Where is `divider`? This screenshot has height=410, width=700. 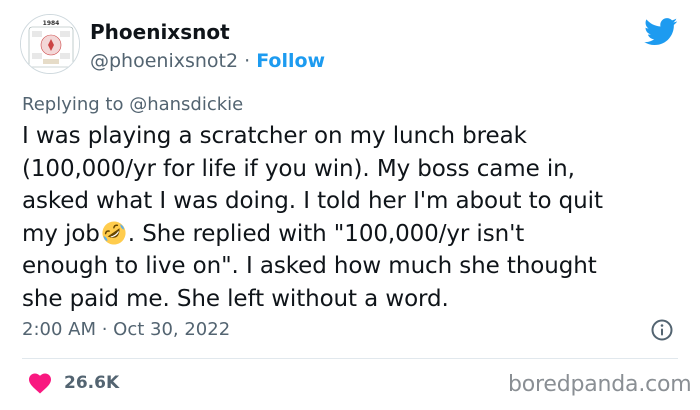 divider is located at coordinates (350, 358).